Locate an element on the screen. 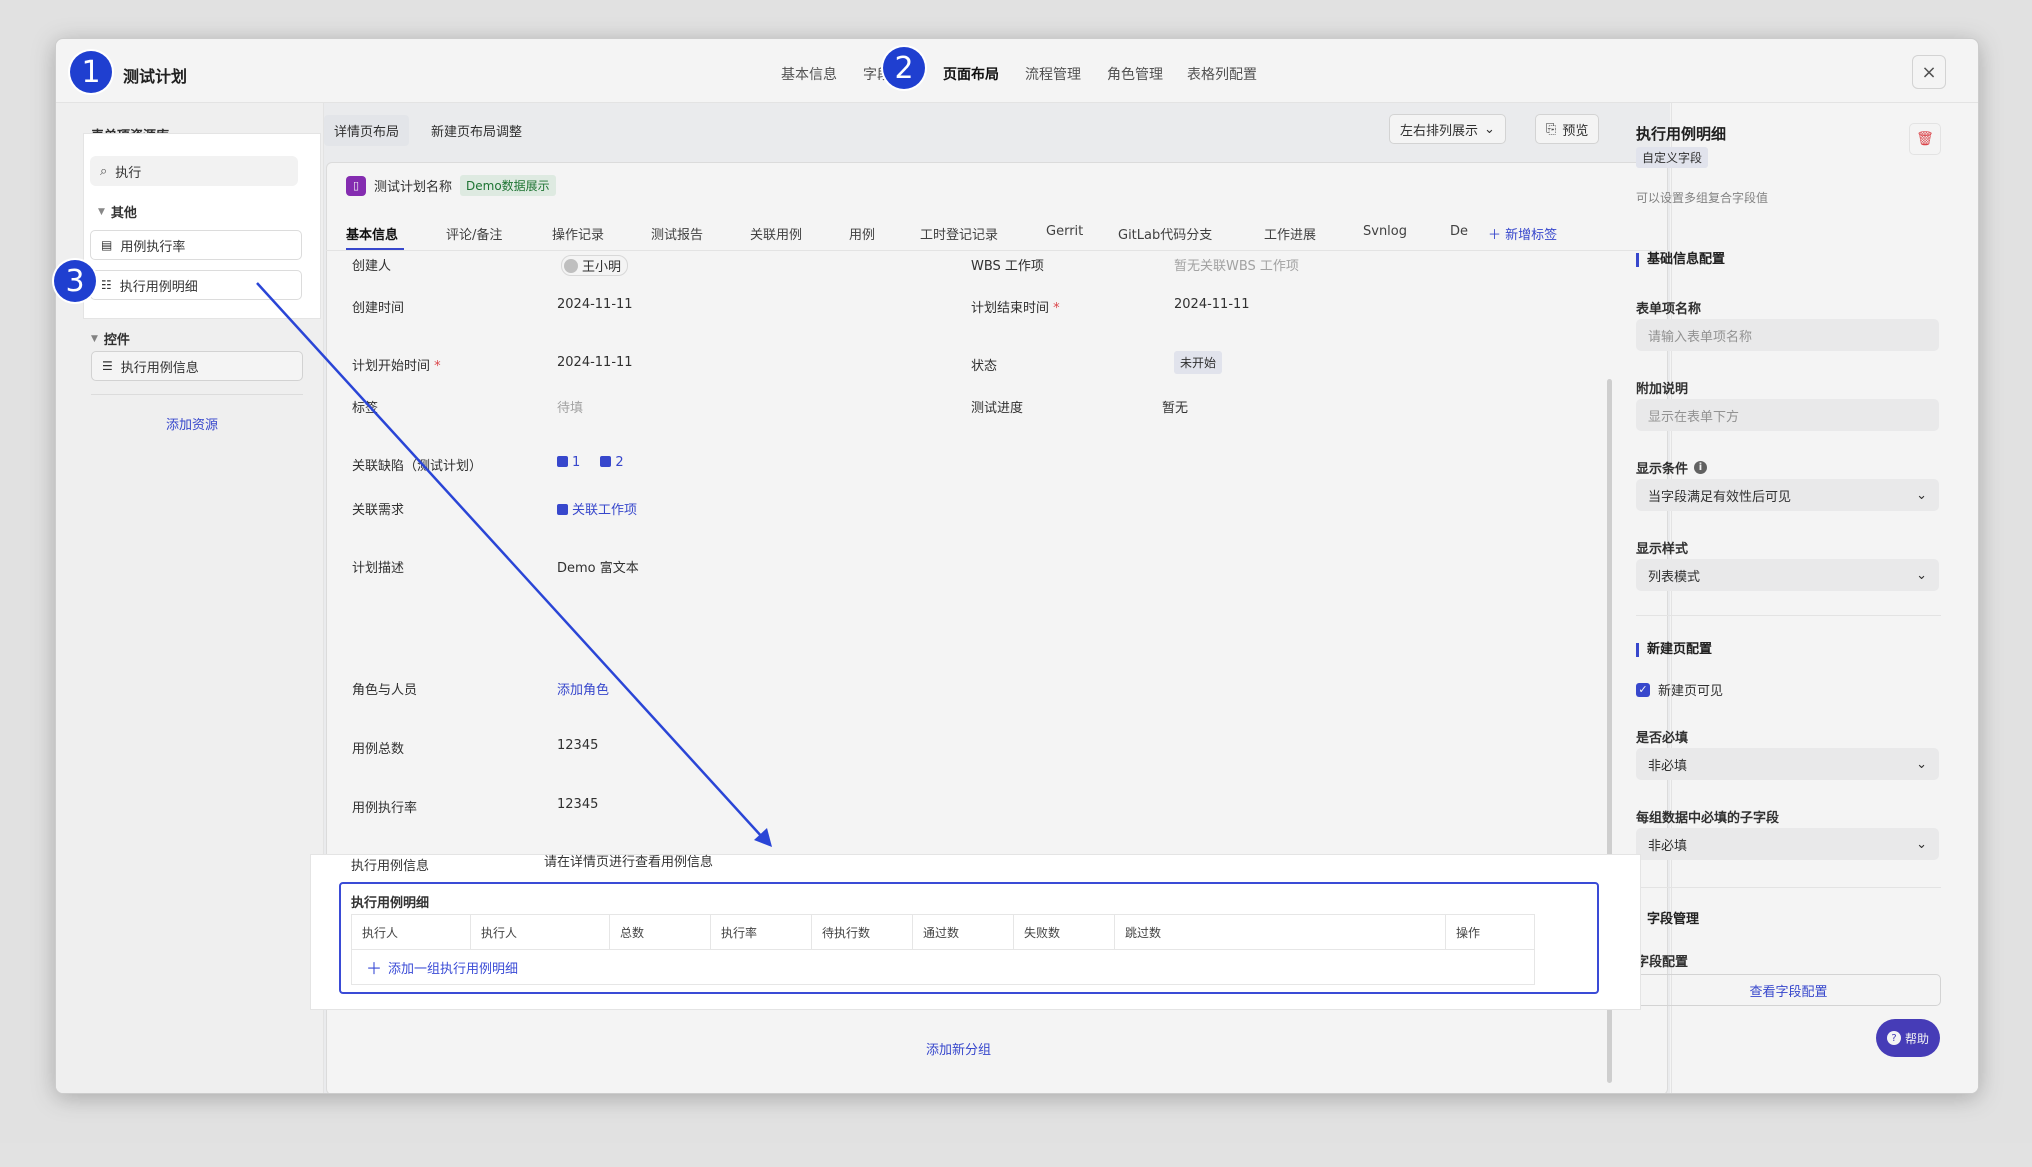 The width and height of the screenshot is (2032, 1167). drag-arrow is located at coordinates (514, 564).